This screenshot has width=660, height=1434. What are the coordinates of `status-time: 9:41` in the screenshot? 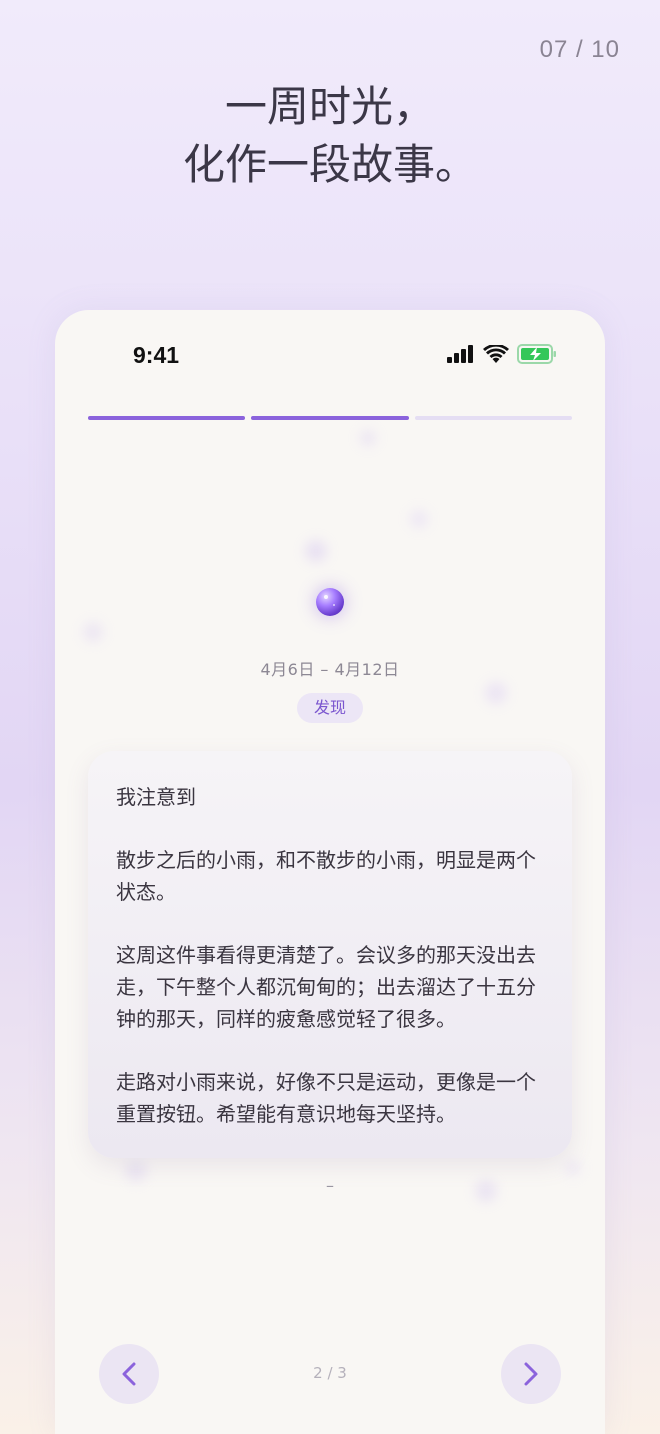 It's located at (156, 355).